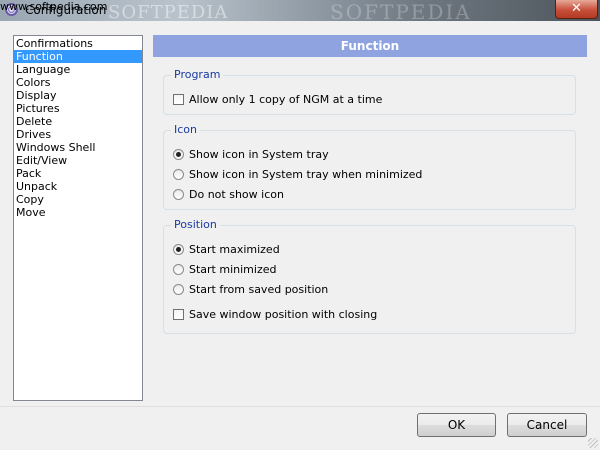  Describe the element at coordinates (54, 6) in the screenshot. I see `watermark-url: www.softpedia.com` at that location.